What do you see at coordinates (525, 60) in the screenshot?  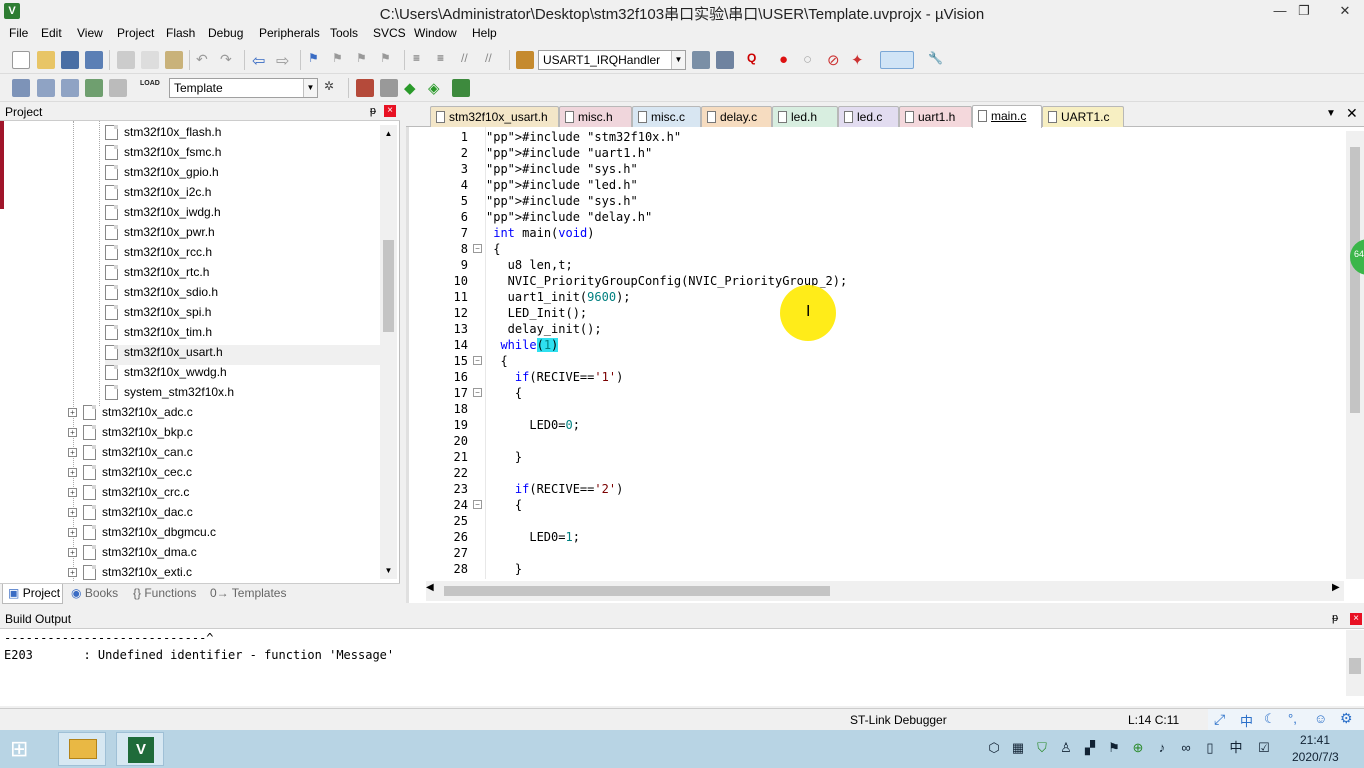 I see `find-in-files-icon` at bounding box center [525, 60].